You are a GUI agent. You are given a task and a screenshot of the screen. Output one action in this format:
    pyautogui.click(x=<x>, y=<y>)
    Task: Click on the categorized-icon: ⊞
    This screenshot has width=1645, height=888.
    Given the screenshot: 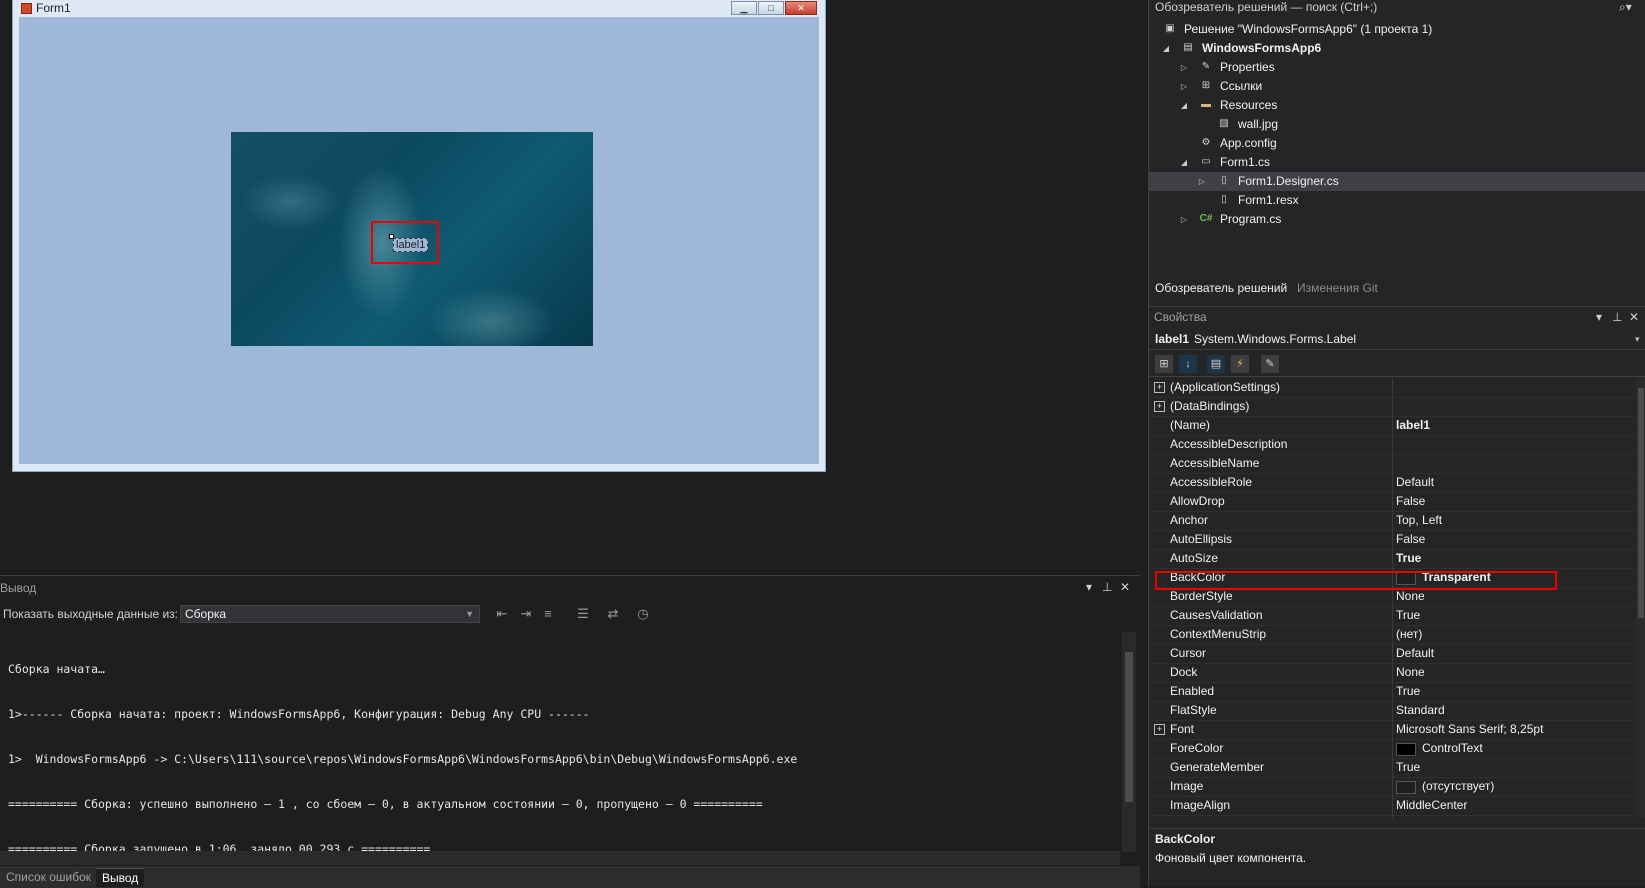 What is the action you would take?
    pyautogui.click(x=1164, y=364)
    